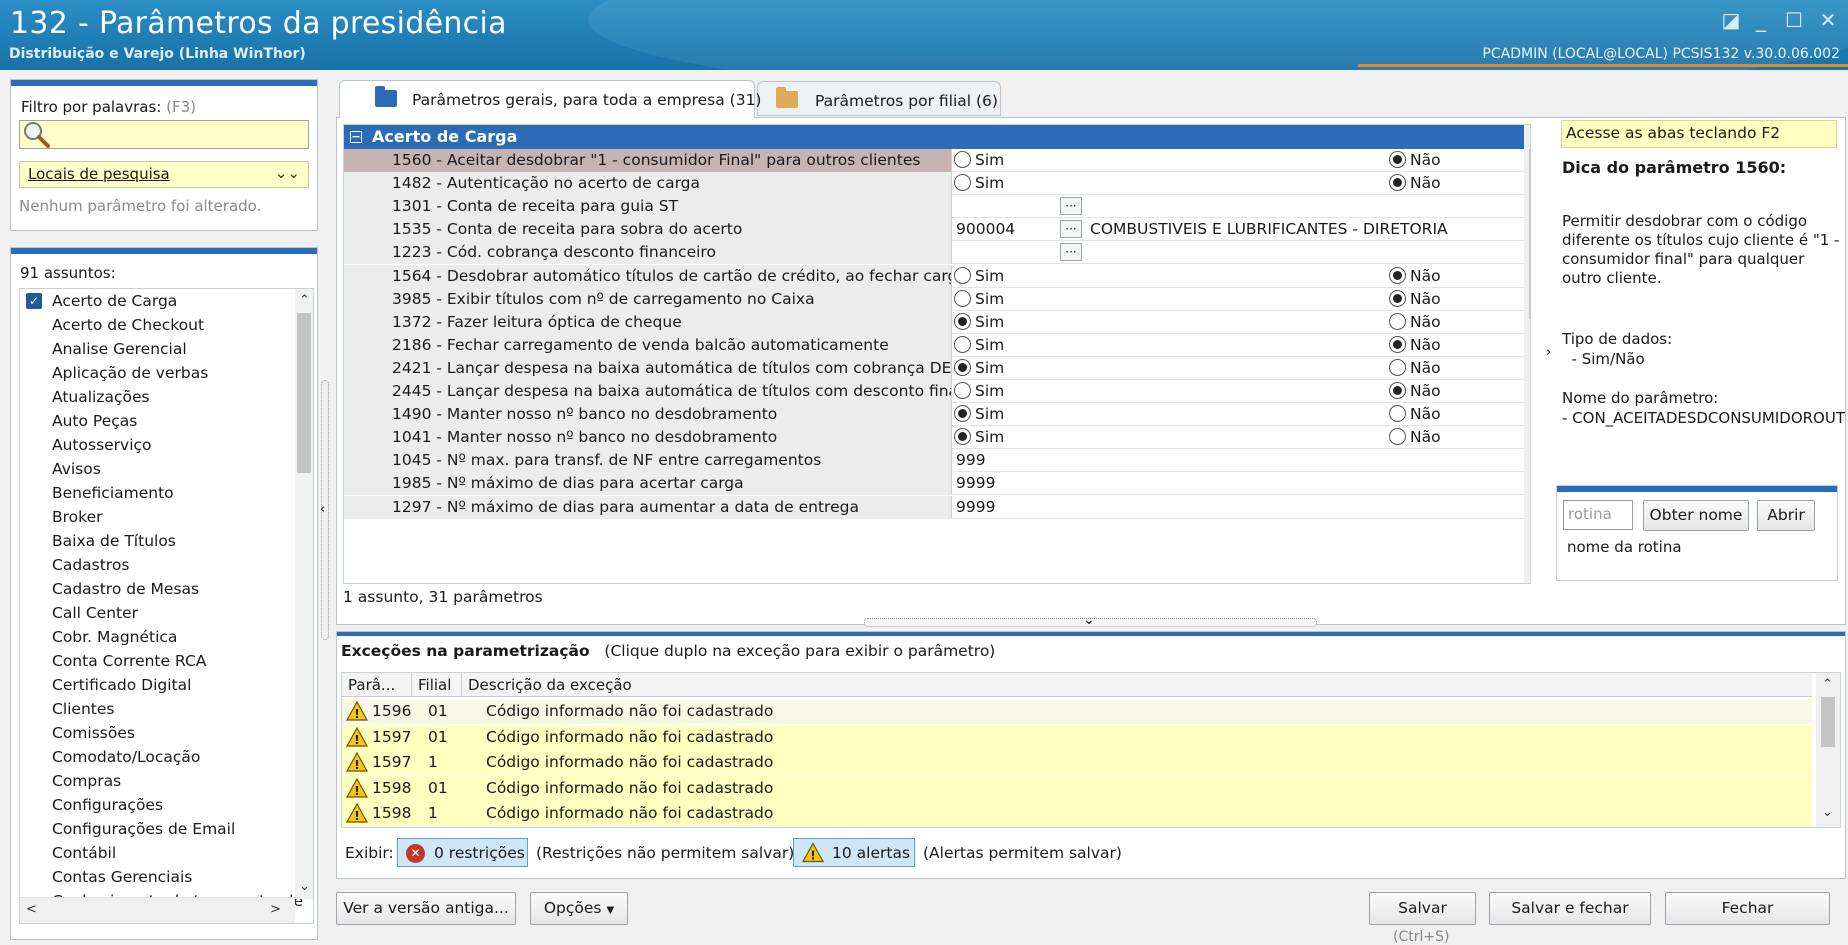  What do you see at coordinates (166, 853) in the screenshot?
I see `subject-item: Contábil` at bounding box center [166, 853].